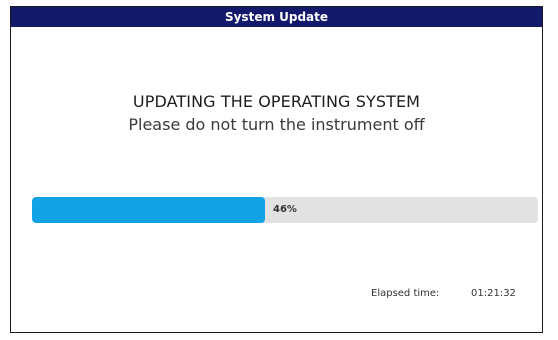 This screenshot has width=558, height=340. I want to click on status-heading: UPDATING THE OPERATING SYSTEM, so click(276, 101).